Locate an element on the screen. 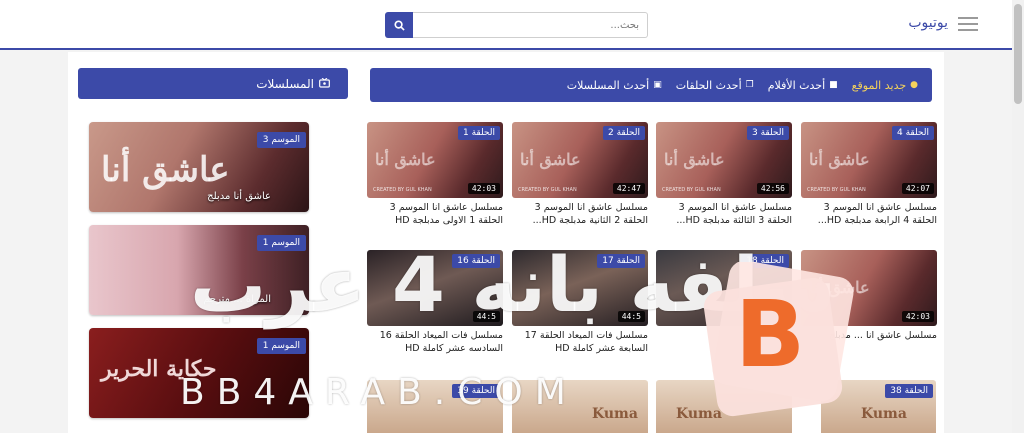 This screenshot has width=1024, height=433. info-icon: ● is located at coordinates (914, 85).